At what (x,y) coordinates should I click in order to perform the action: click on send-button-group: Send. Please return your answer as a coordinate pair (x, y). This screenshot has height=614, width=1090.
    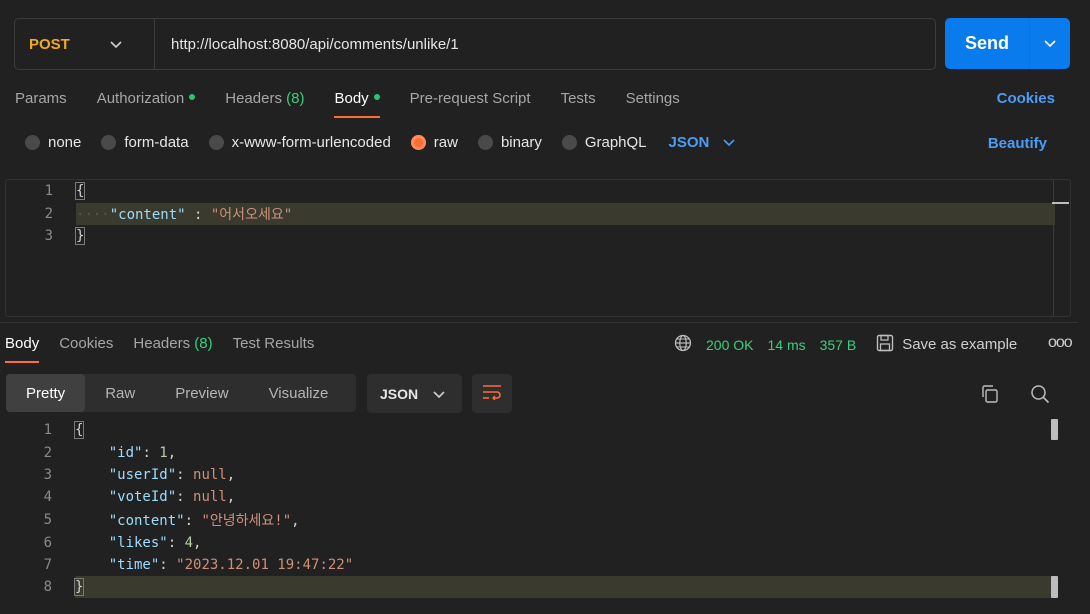
    Looking at the image, I should click on (1007, 43).